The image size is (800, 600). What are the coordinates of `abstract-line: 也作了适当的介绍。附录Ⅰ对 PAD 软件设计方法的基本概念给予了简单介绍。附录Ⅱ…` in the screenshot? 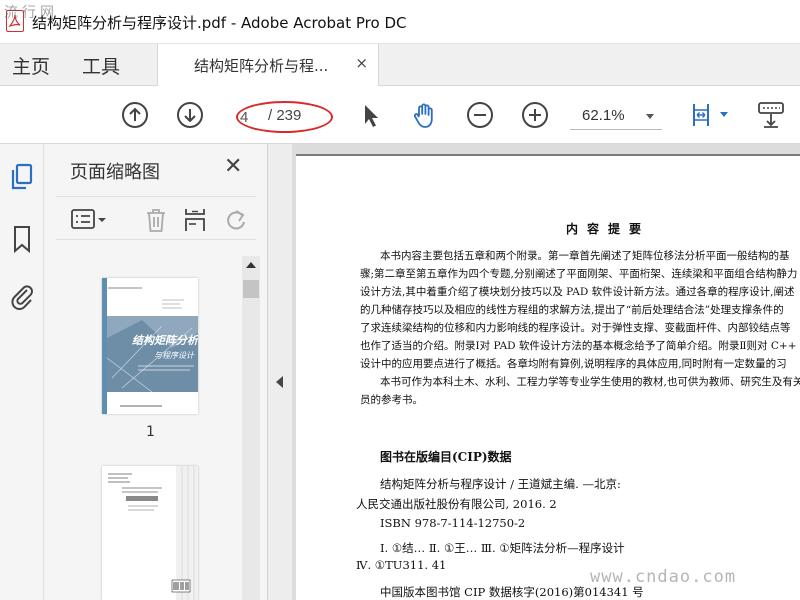 It's located at (578, 346).